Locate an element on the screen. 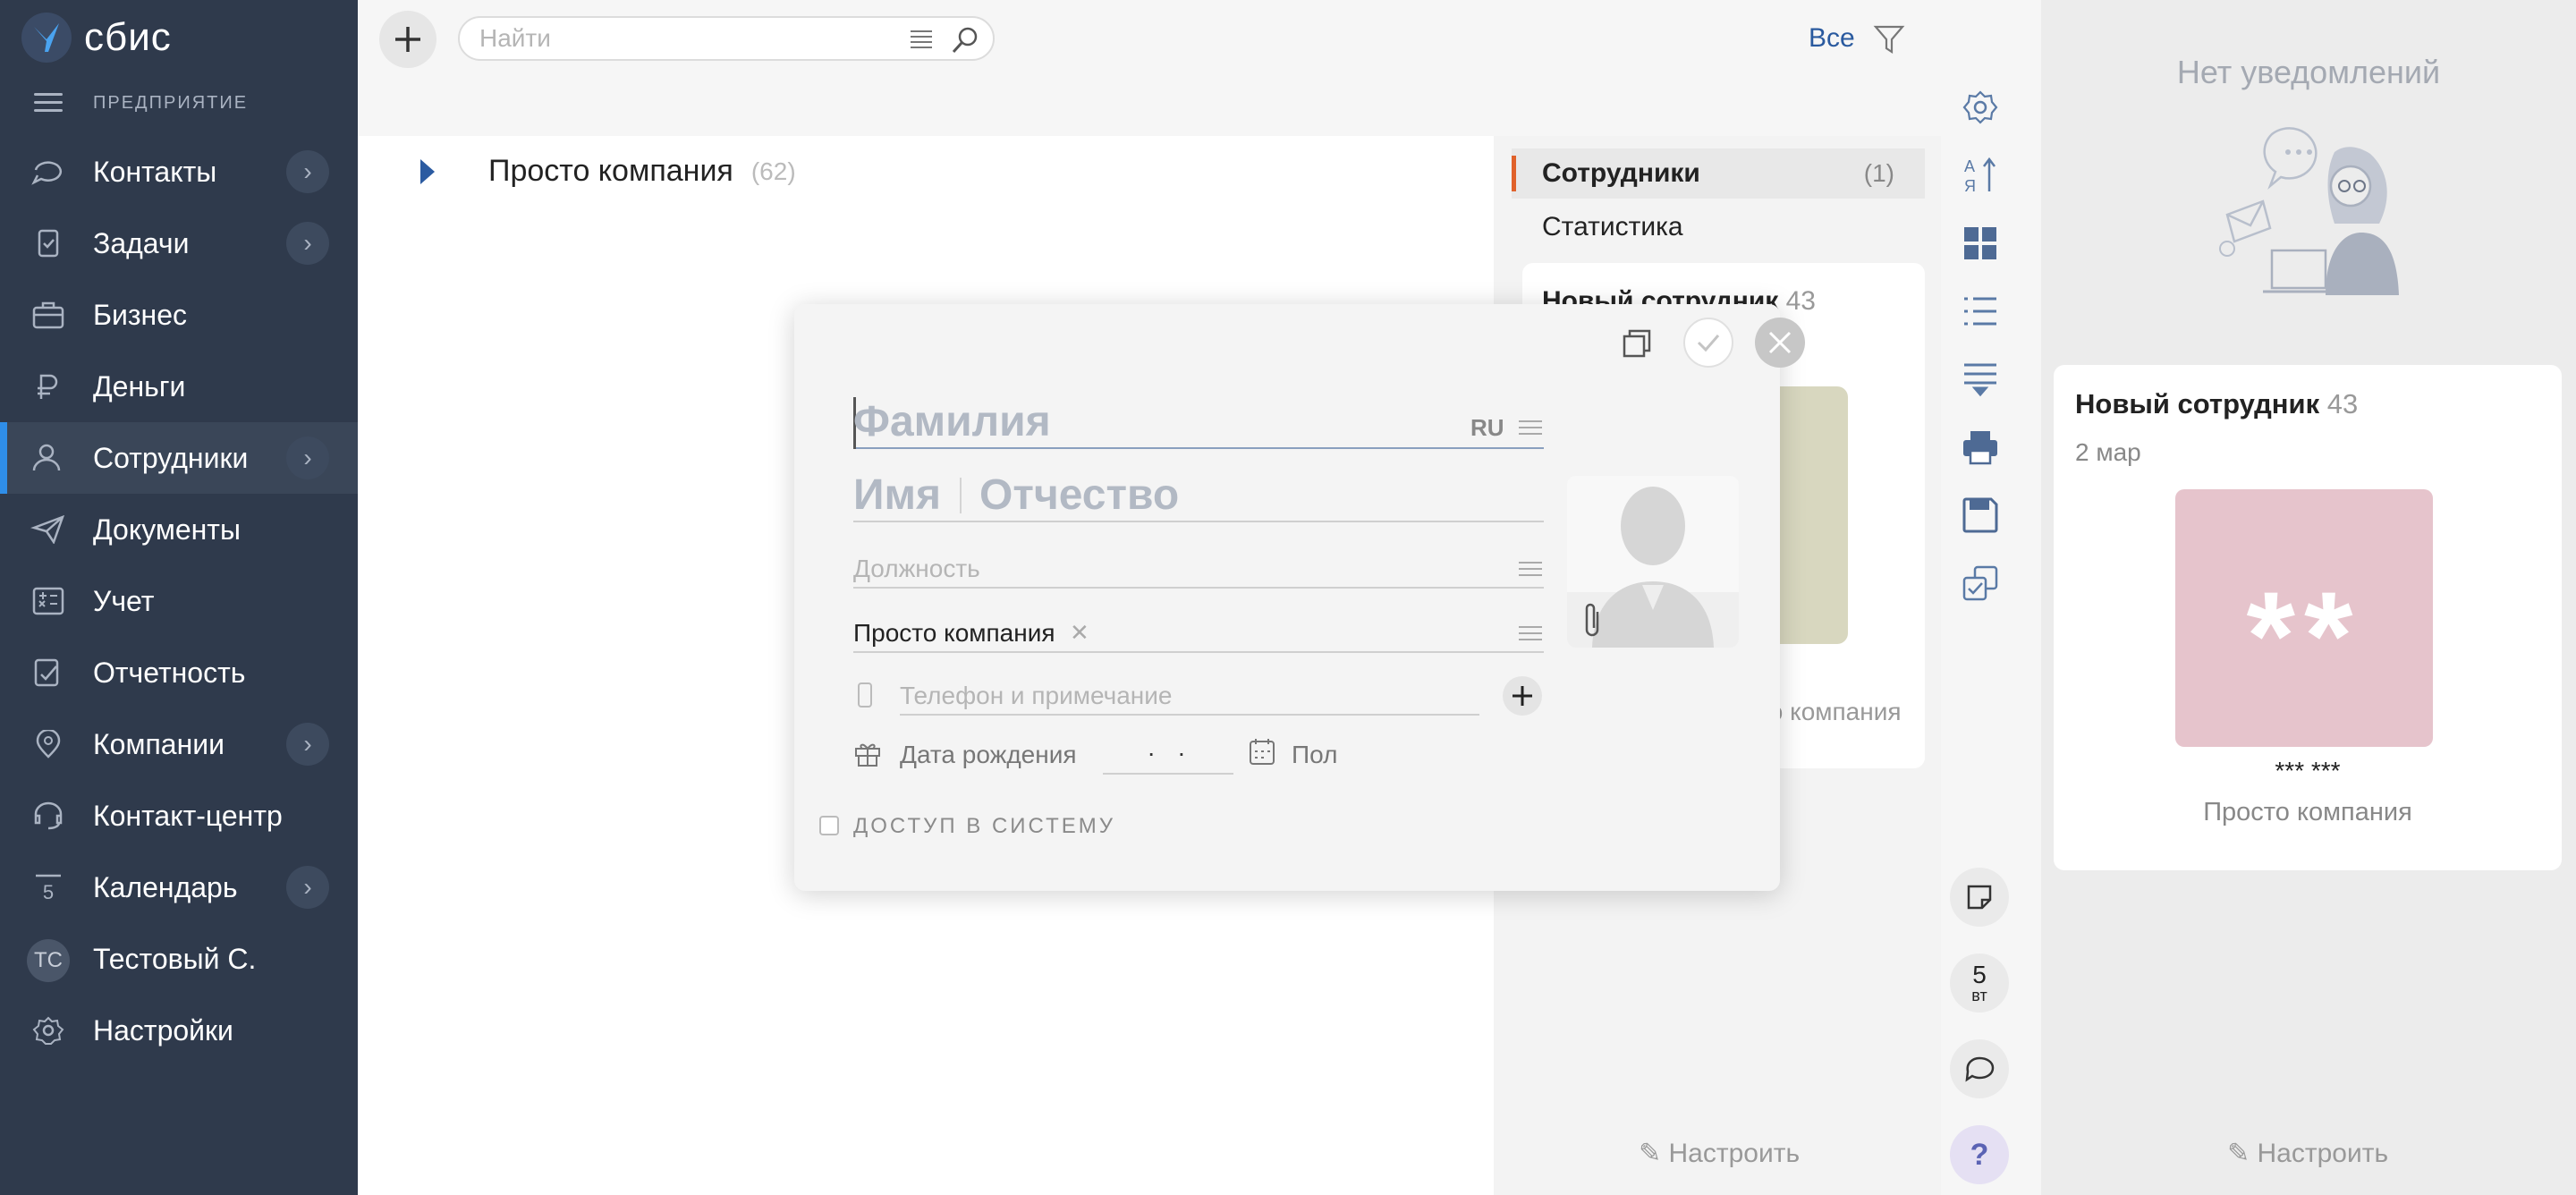  search-filter-icon is located at coordinates (921, 39).